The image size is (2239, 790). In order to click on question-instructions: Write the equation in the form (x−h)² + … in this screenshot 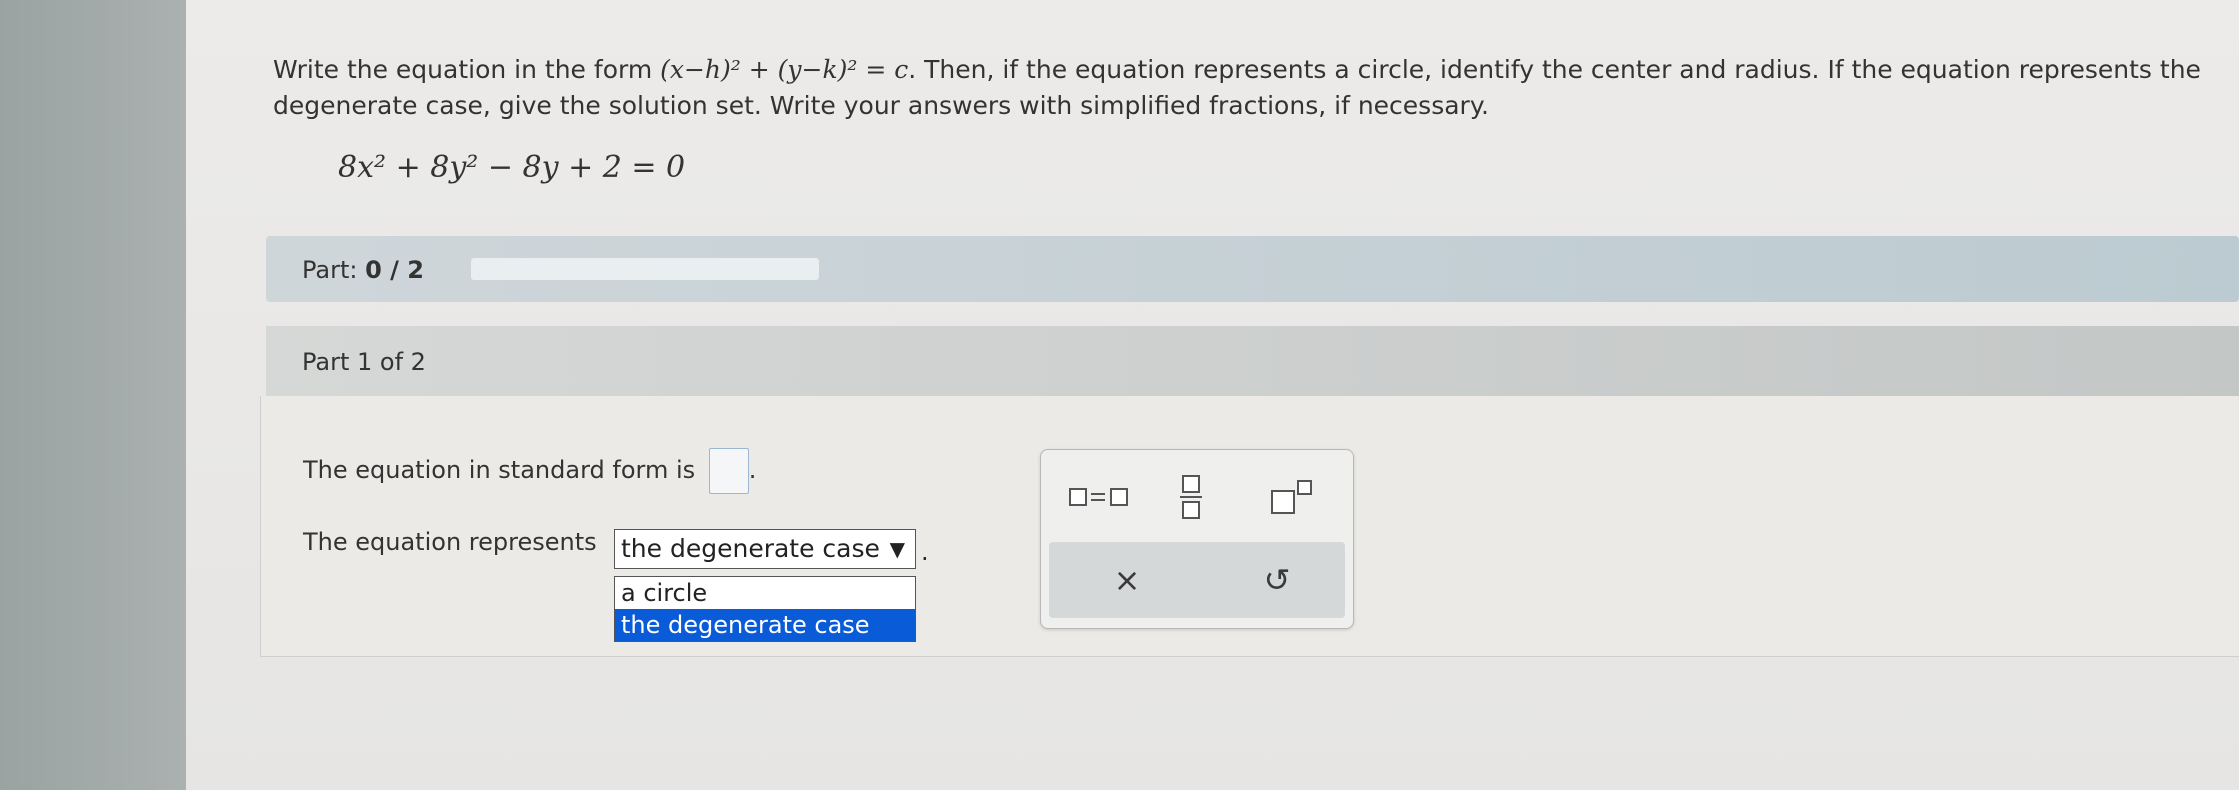, I will do `click(1253, 88)`.